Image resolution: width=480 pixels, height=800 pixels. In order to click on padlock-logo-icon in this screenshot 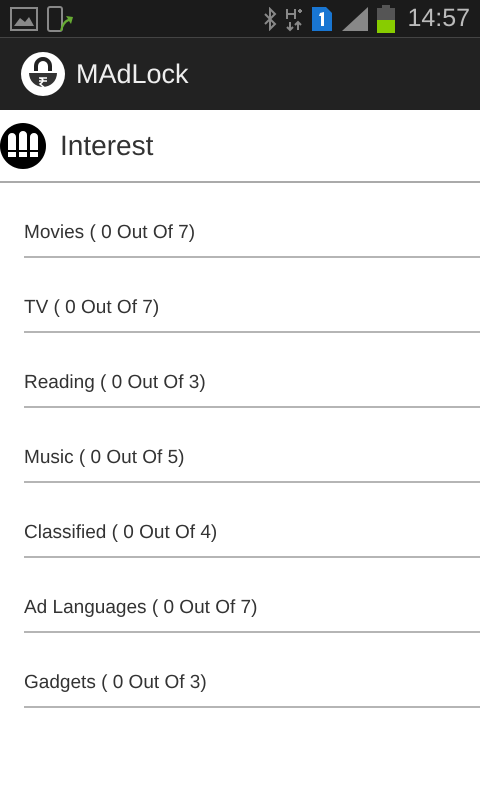, I will do `click(43, 74)`.